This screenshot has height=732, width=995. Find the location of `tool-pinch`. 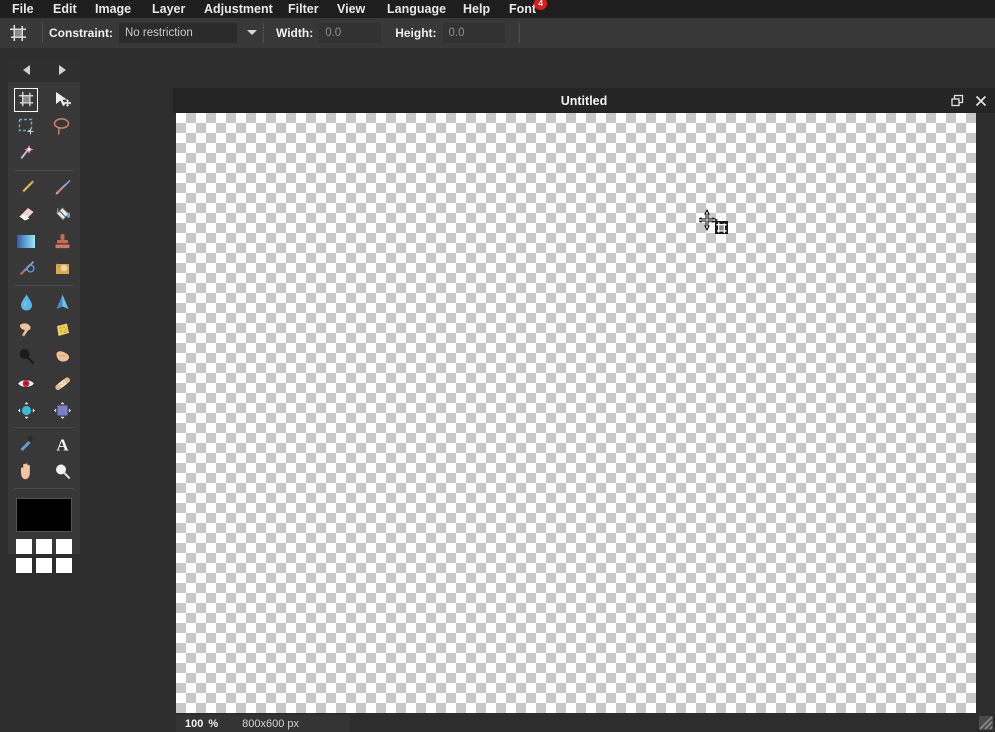

tool-pinch is located at coordinates (62, 410).